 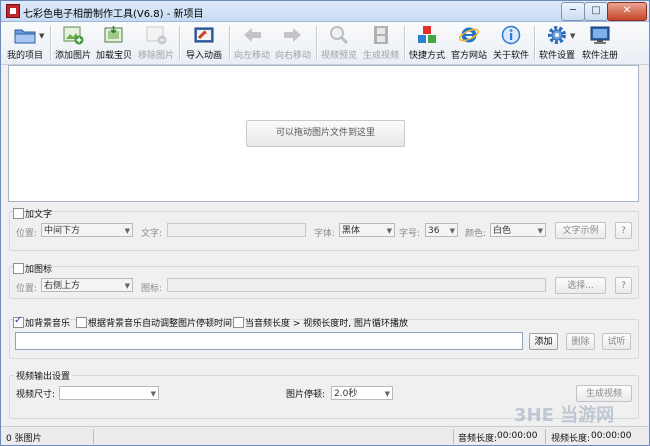 What do you see at coordinates (113, 14) in the screenshot?
I see `window-title: 七彩色电子相册制作工具(V6.8) - 新项目` at bounding box center [113, 14].